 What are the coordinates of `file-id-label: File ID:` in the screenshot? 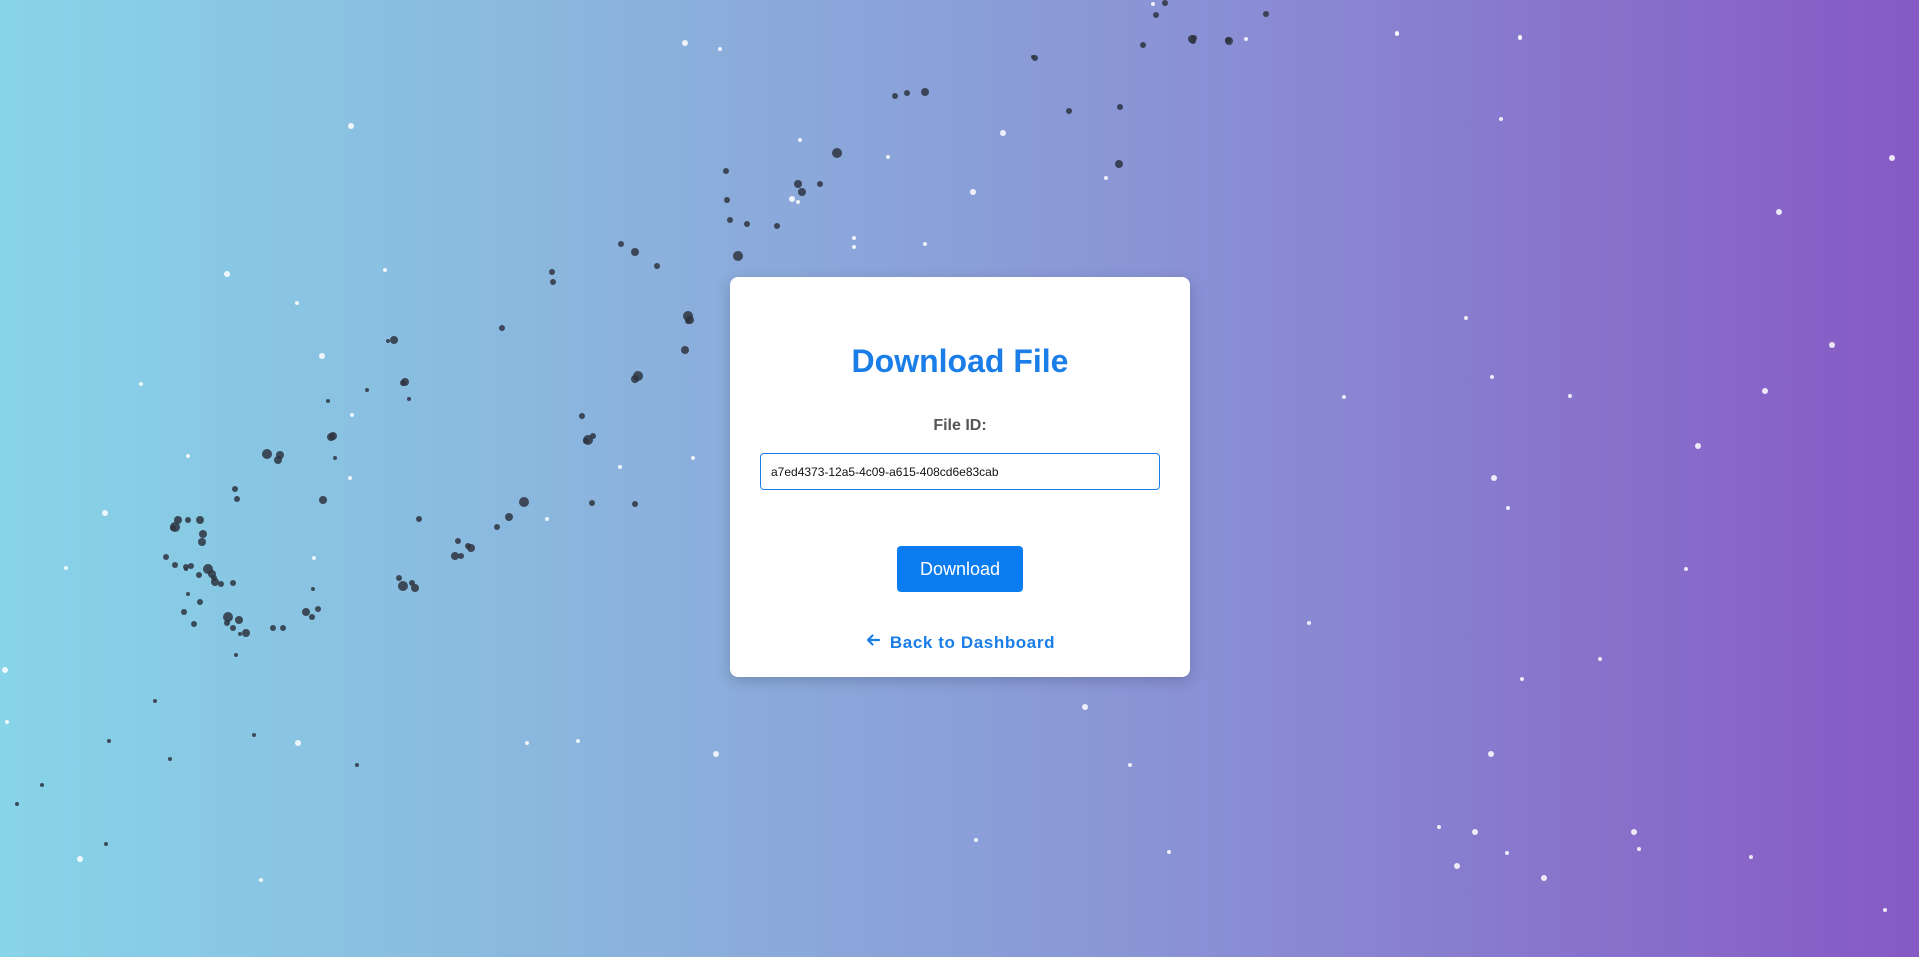 It's located at (960, 425).